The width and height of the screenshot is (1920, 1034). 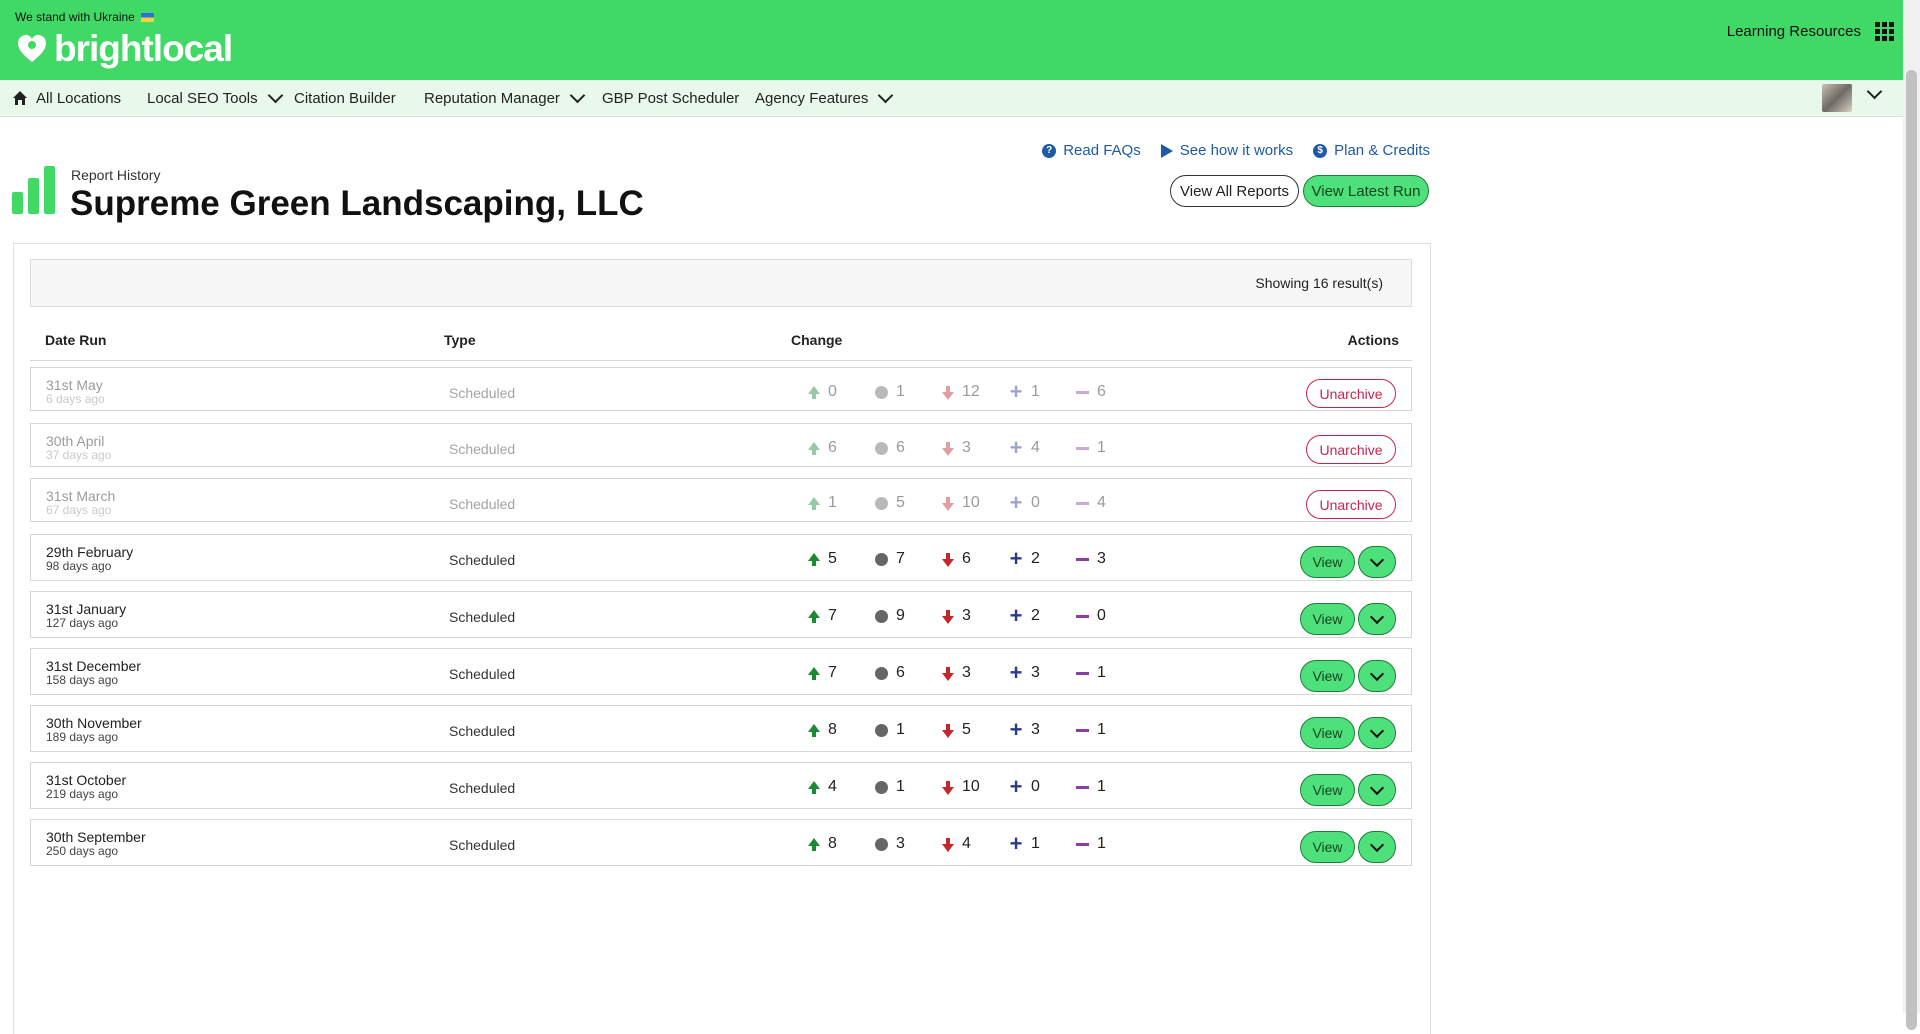 I want to click on learning-resources-menu: Learning Resources, so click(x=1810, y=31).